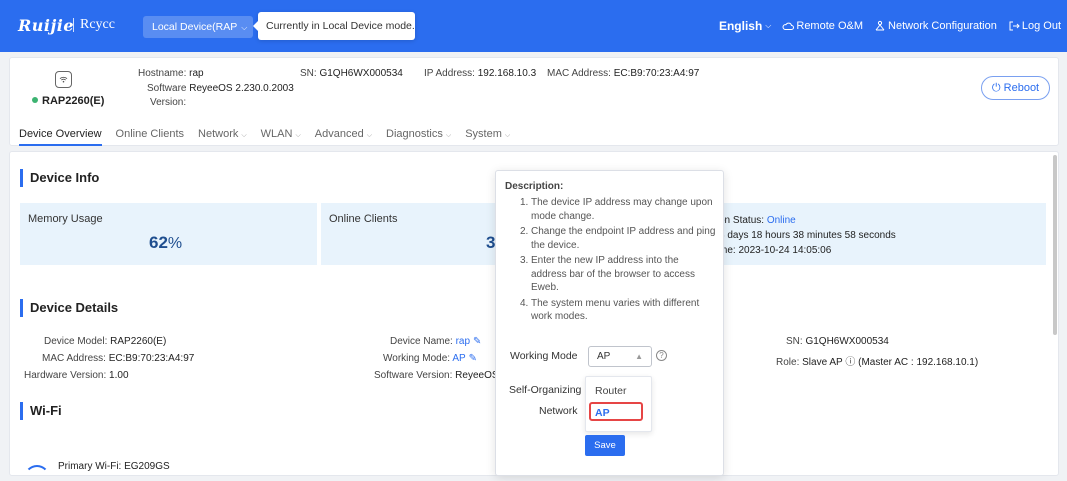 The width and height of the screenshot is (1067, 481). Describe the element at coordinates (41, 411) in the screenshot. I see `wifi-title: Wi-Fi` at that location.